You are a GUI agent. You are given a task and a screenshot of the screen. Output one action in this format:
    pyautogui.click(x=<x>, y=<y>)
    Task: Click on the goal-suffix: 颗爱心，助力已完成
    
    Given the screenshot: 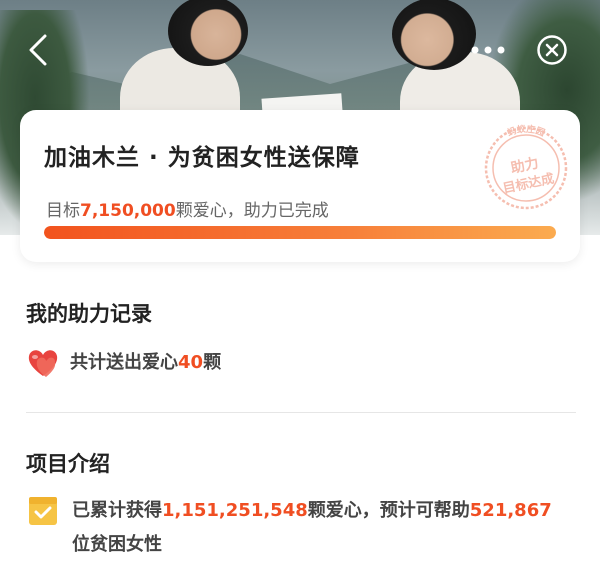 What is the action you would take?
    pyautogui.click(x=252, y=211)
    